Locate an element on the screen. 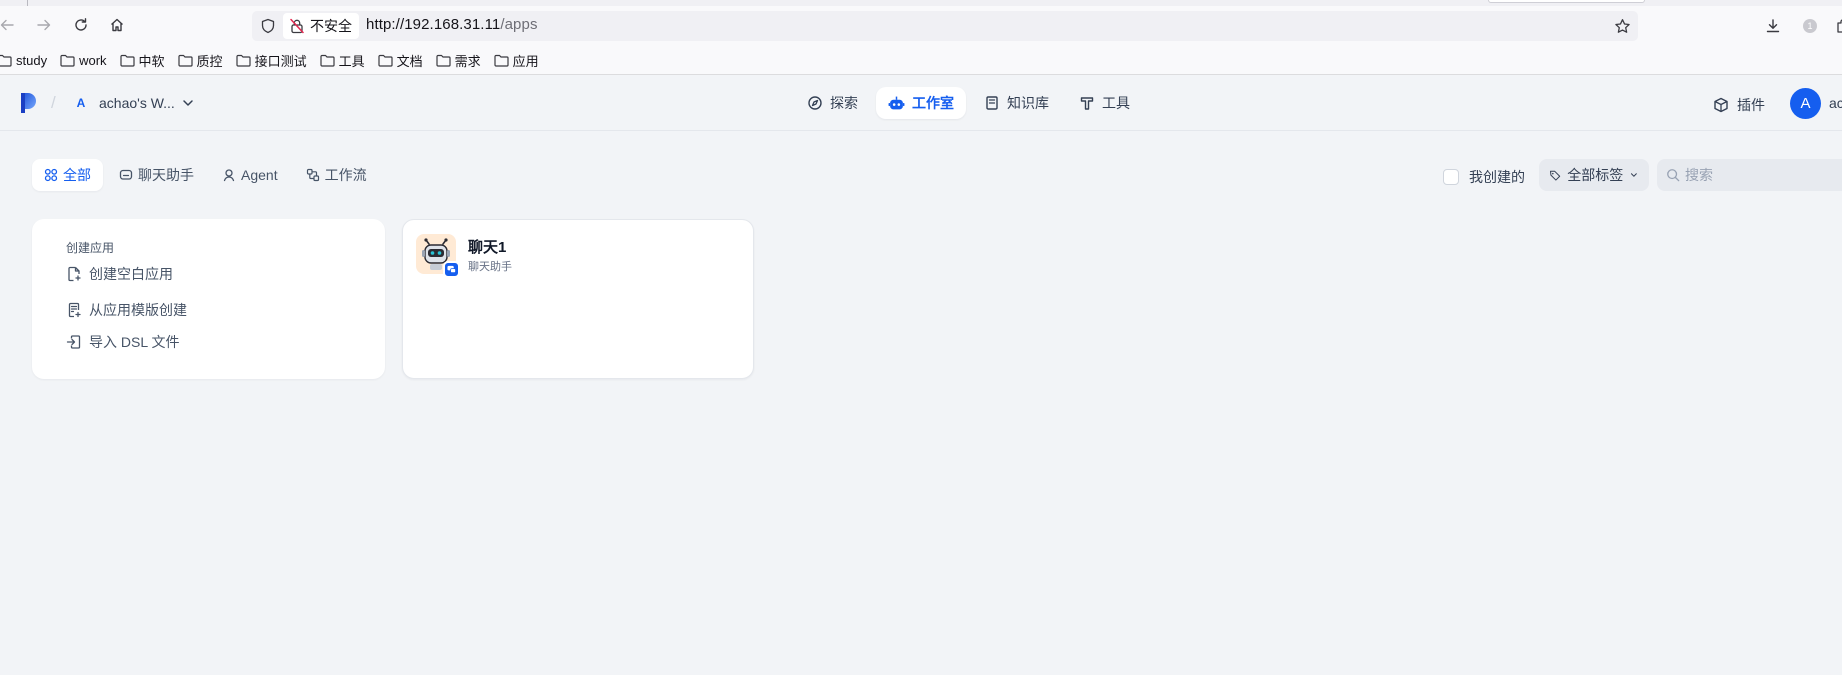  downloads-button is located at coordinates (1773, 26).